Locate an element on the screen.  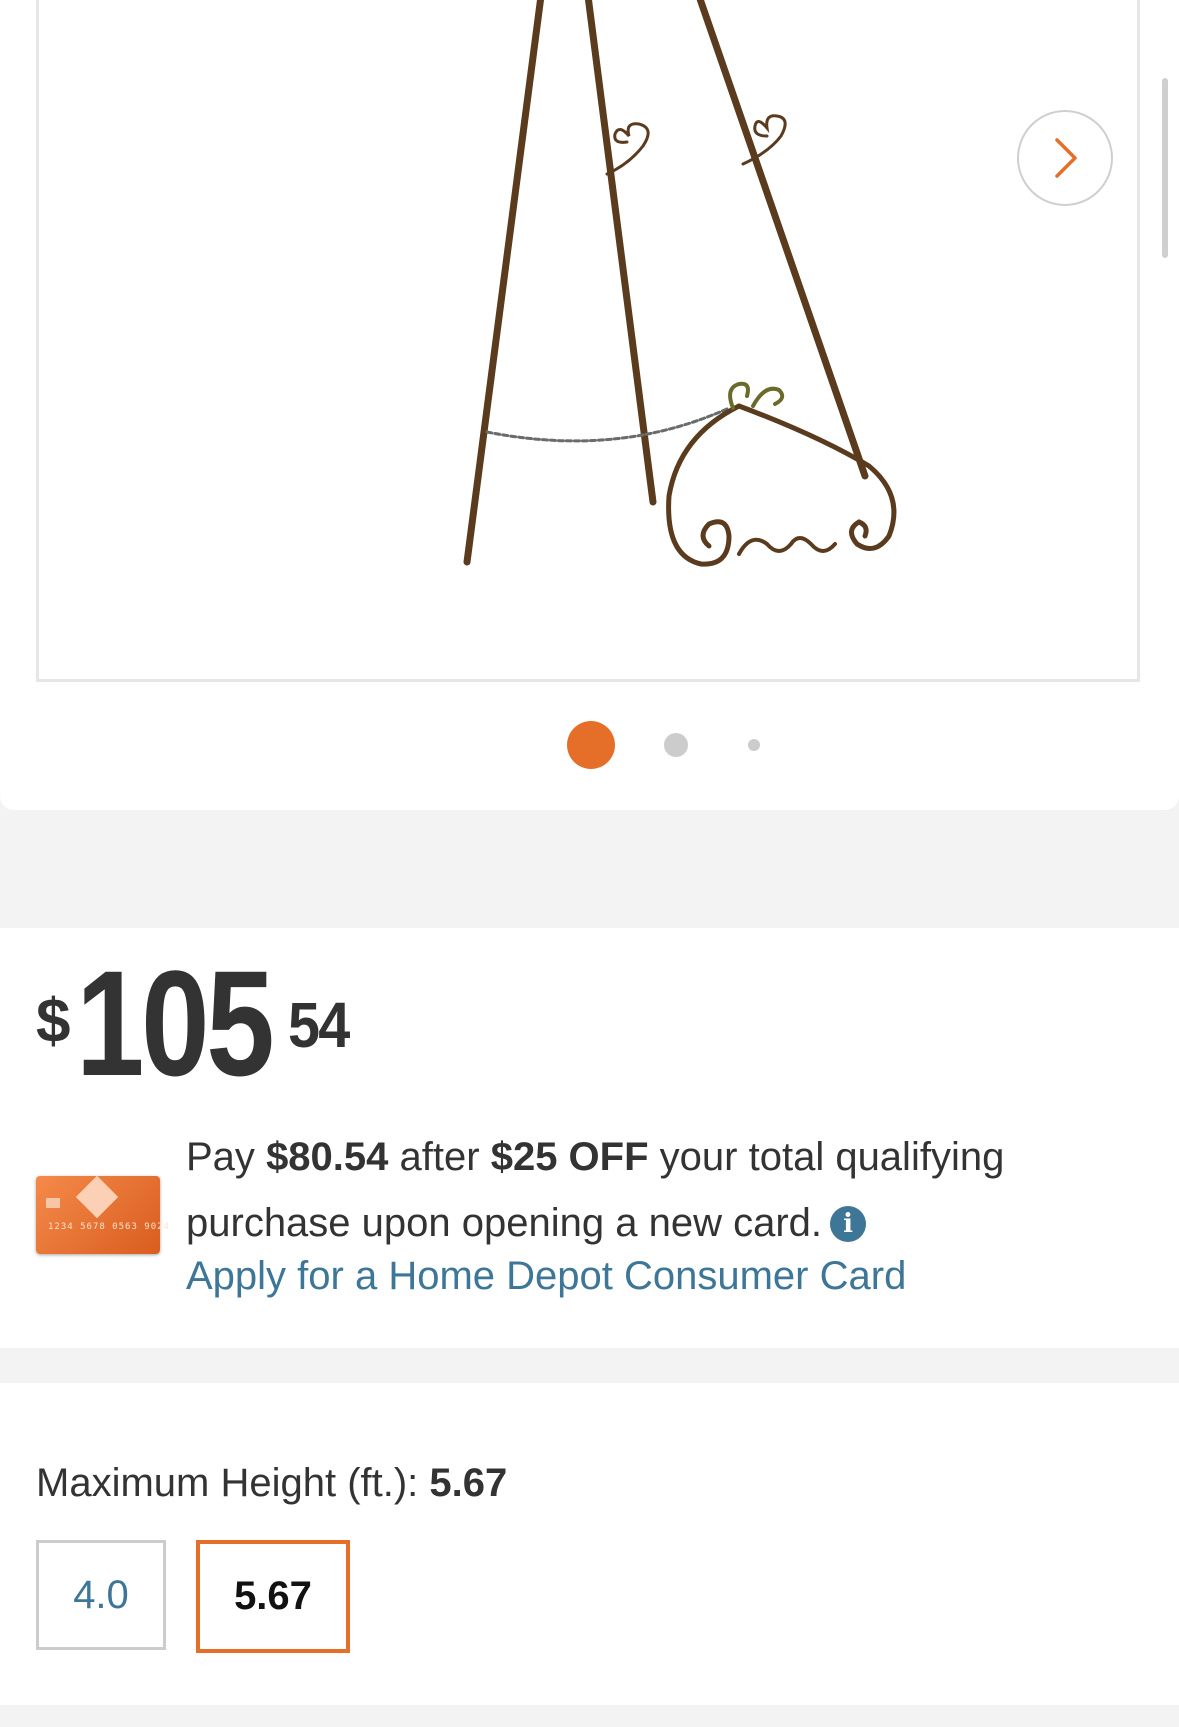
card-chip is located at coordinates (53, 1203).